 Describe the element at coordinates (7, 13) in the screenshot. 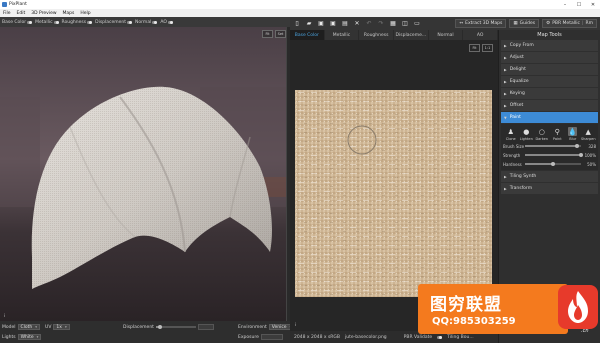

I see `menu-file: File` at that location.